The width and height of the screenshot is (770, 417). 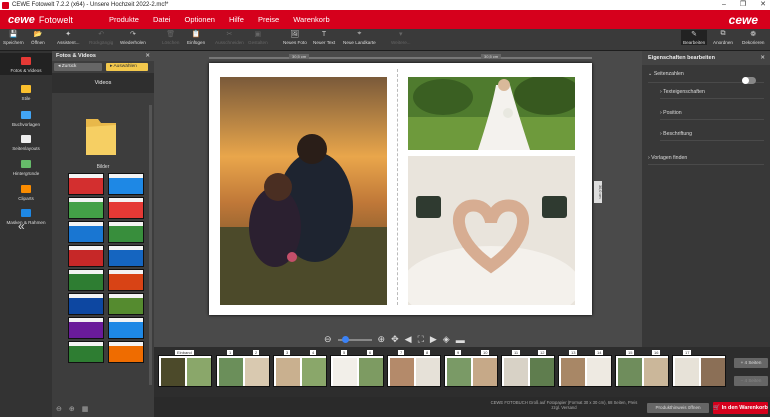 I want to click on page-thumb: 17, so click(x=699, y=368).